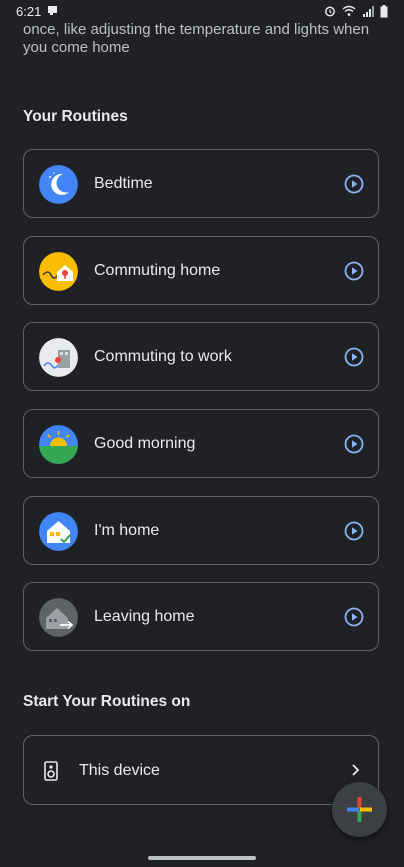 This screenshot has height=867, width=404. I want to click on this-device-card: This device, so click(201, 770).